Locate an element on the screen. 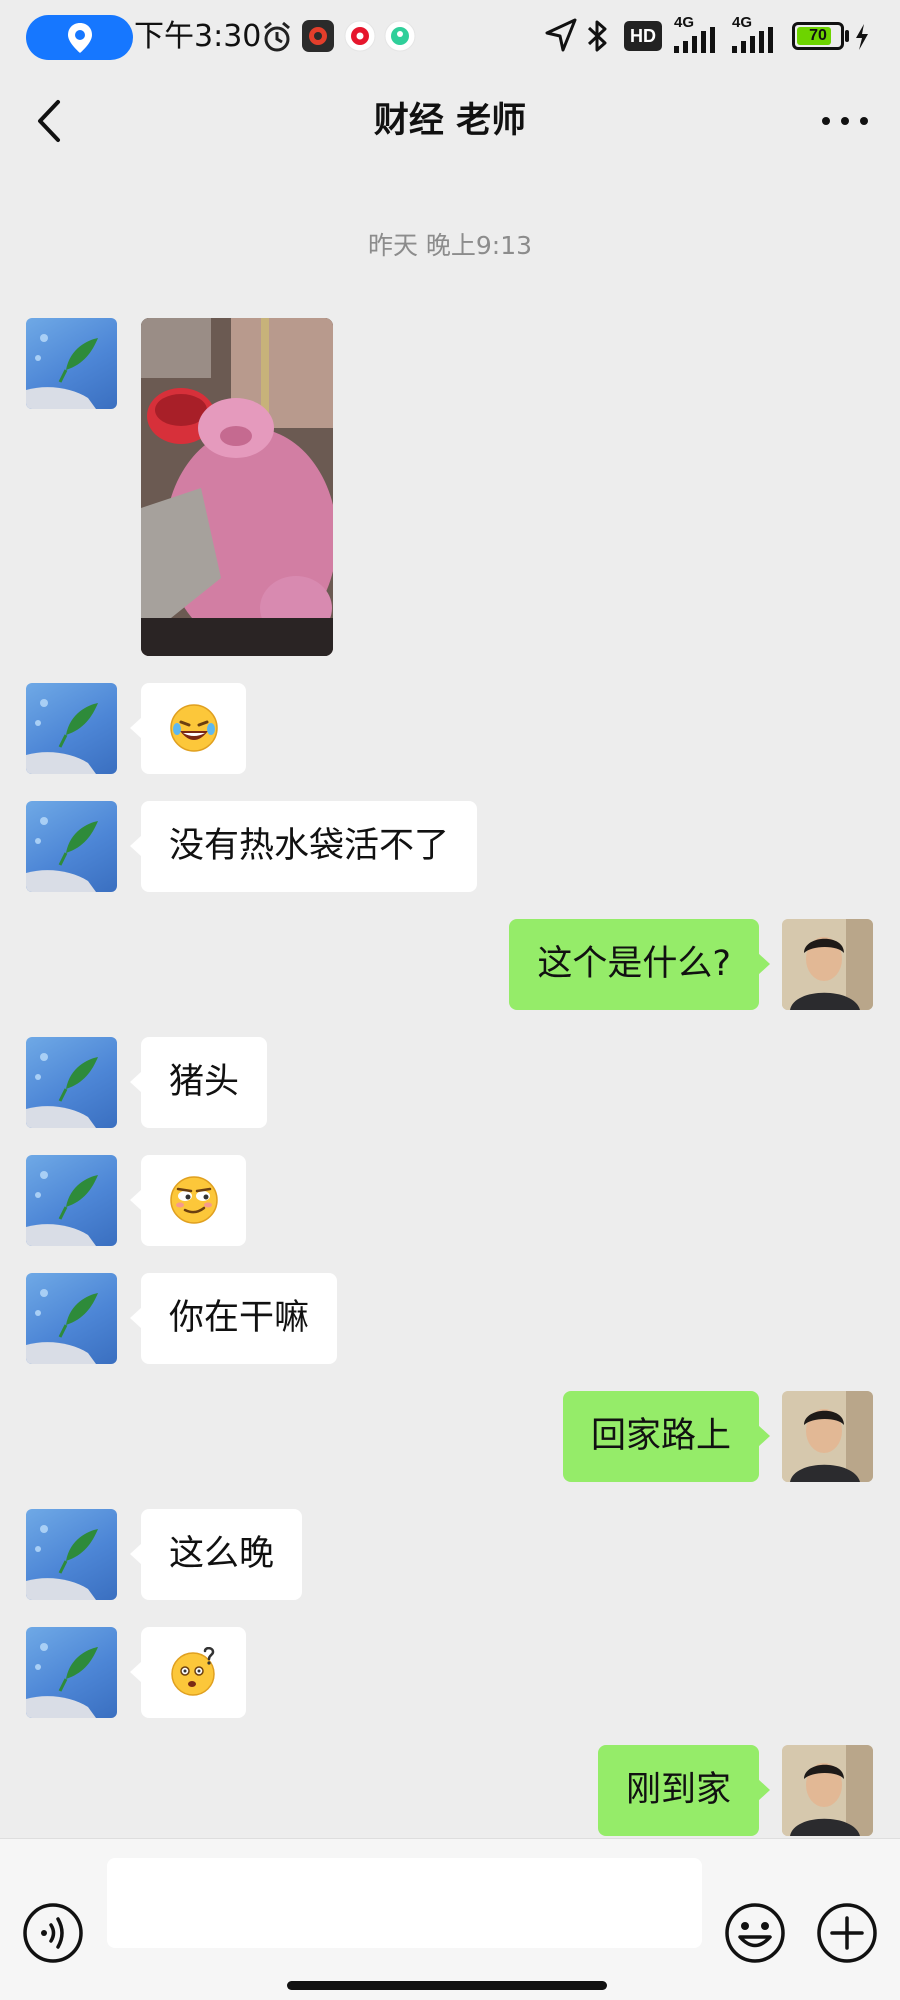 The image size is (900, 2000). status-bar: 下午3:30 HD 4G 4G 70 is located at coordinates (450, 38).